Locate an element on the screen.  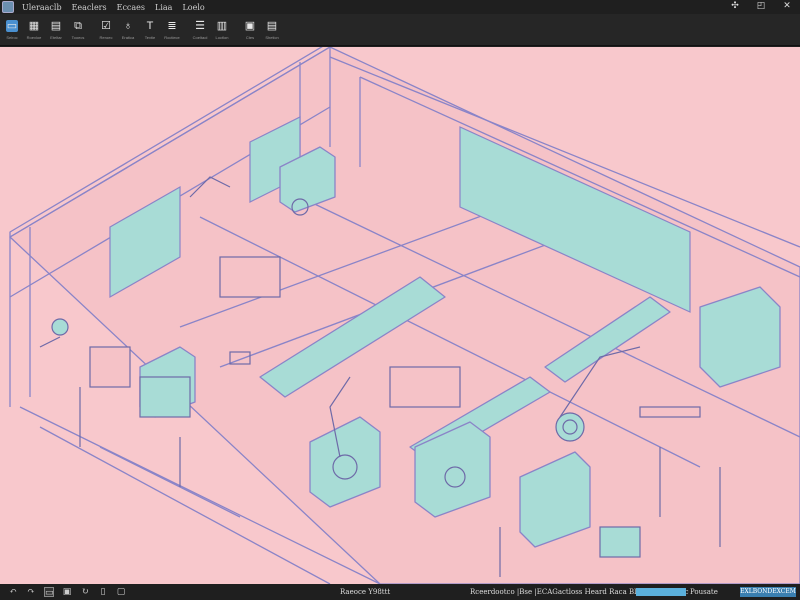
menu-help: Loelo is located at coordinates (193, 7).